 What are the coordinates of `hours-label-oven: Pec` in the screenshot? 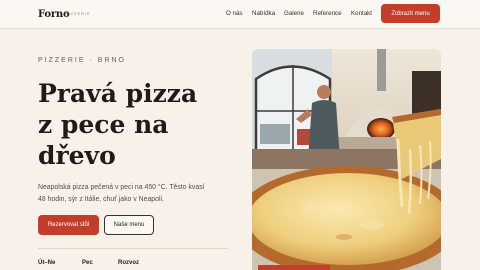 It's located at (87, 263).